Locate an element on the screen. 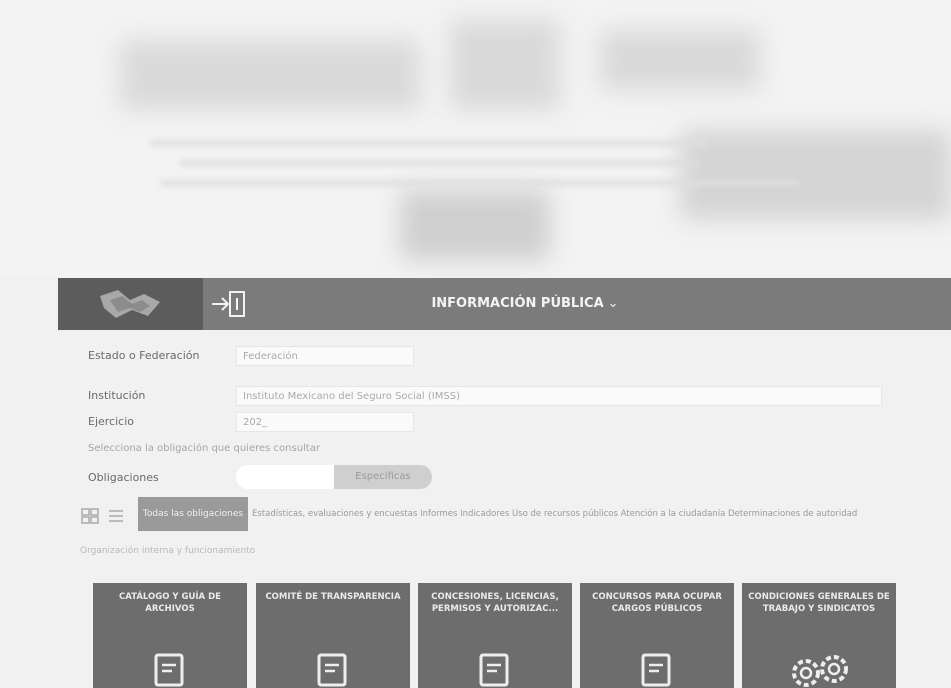  institucion-label: Institución is located at coordinates (117, 395).